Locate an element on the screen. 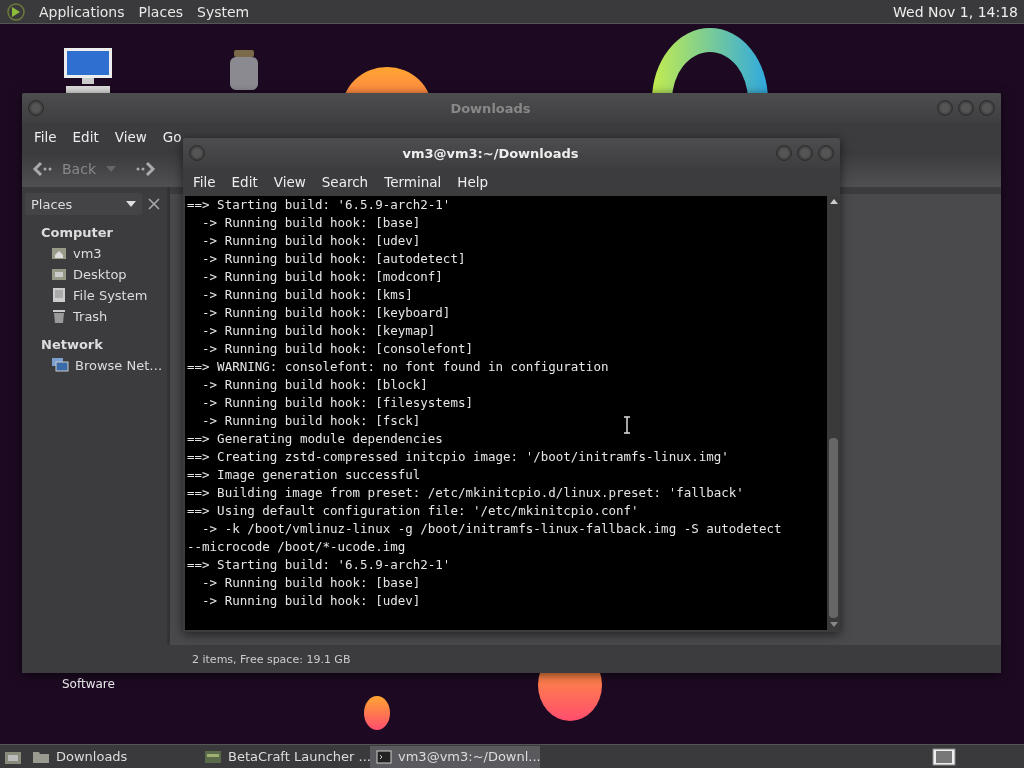 Image resolution: width=1024 pixels, height=768 pixels. sidebar-item: File System is located at coordinates (94, 295).